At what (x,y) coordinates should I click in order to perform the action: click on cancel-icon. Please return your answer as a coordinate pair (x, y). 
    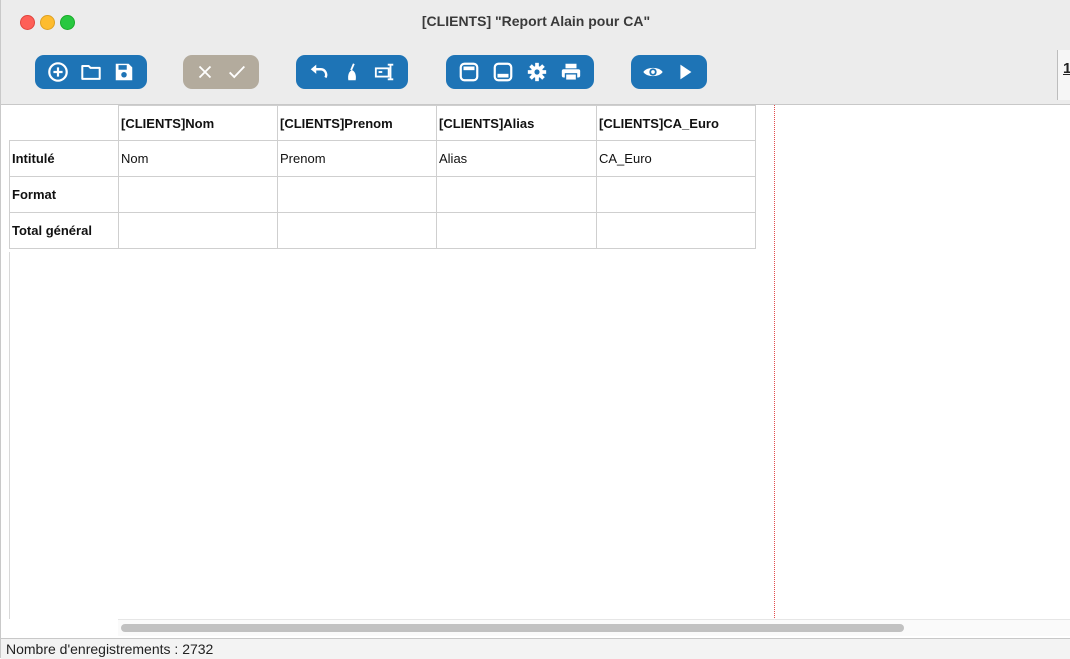
    Looking at the image, I should click on (205, 72).